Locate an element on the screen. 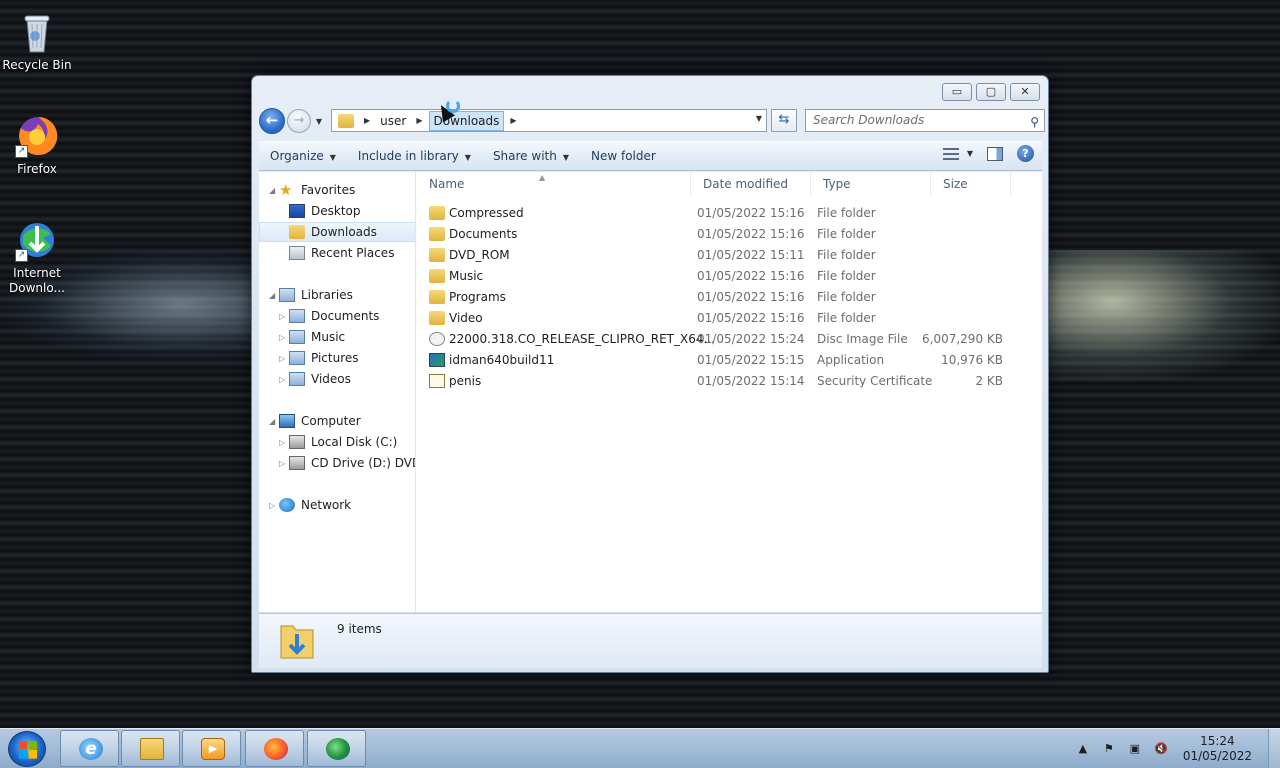  nav-label: Videos is located at coordinates (331, 379).